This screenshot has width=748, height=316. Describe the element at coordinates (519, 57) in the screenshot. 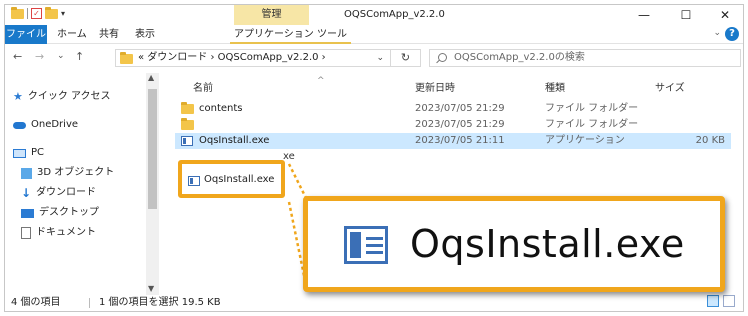

I see `search-placeholder: OQSComApp_v2.2.0の検索` at that location.